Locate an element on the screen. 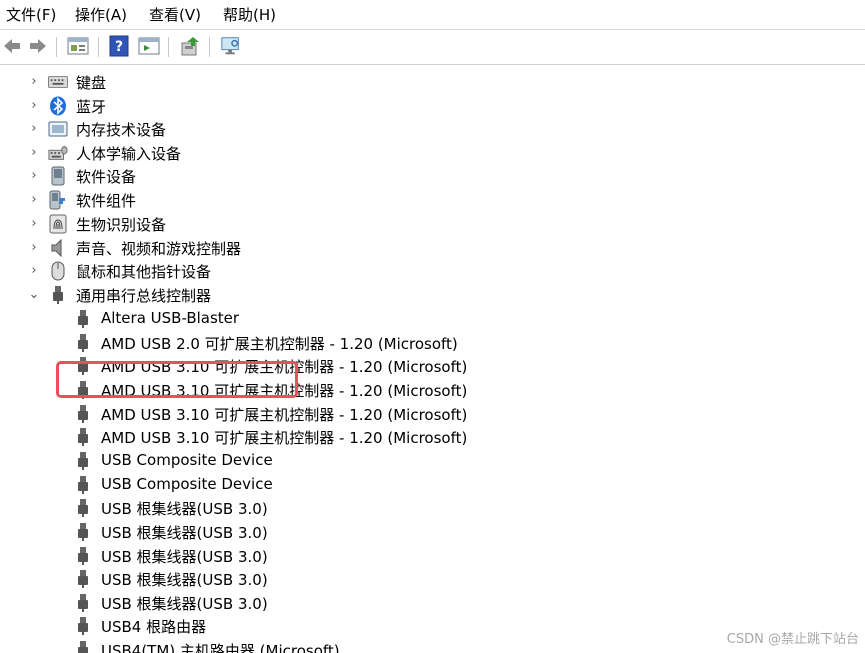 The image size is (865, 653). watermark: CSDN @禁止跳下站台 is located at coordinates (792, 639).